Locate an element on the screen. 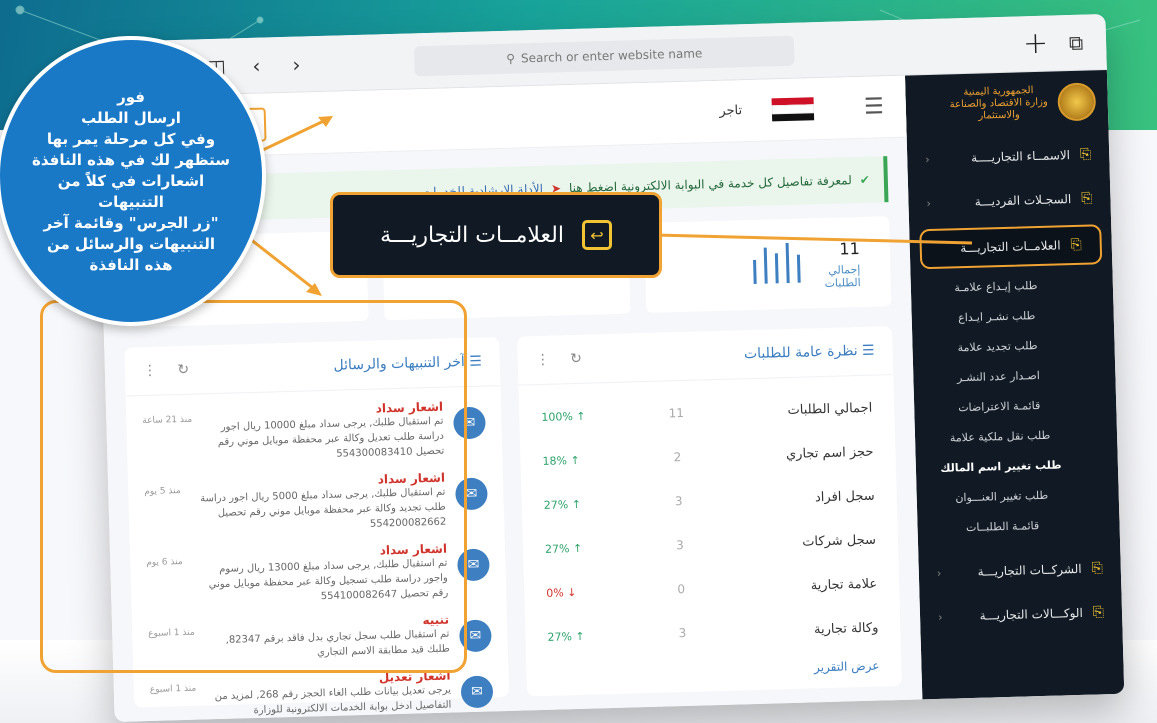 This screenshot has width=1157, height=723. bubble-line: اشعارات في كلاً من التنبيهات is located at coordinates (131, 191).